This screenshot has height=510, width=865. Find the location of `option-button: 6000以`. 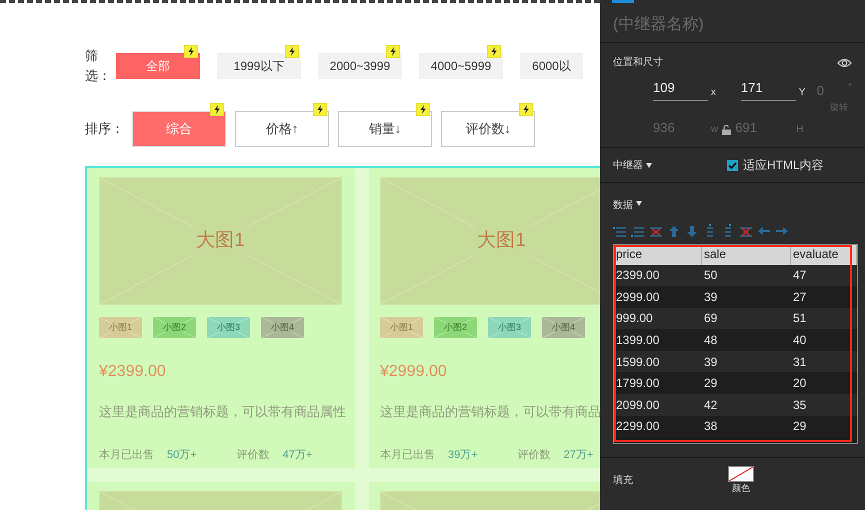

option-button: 6000以 is located at coordinates (551, 65).